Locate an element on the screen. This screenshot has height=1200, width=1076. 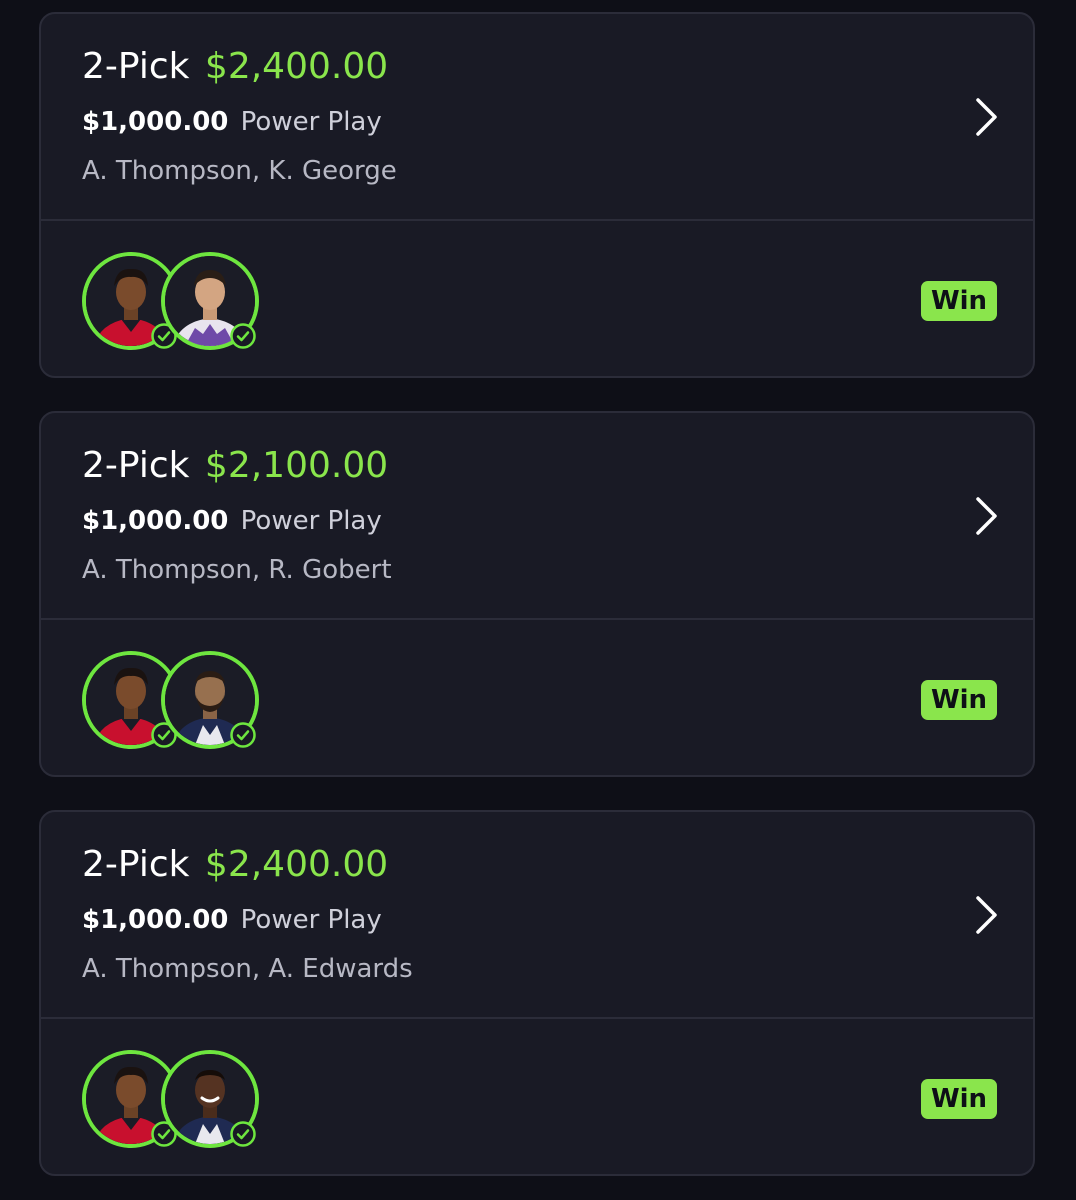
payout-amount: $2,100.00 is located at coordinates (296, 465).